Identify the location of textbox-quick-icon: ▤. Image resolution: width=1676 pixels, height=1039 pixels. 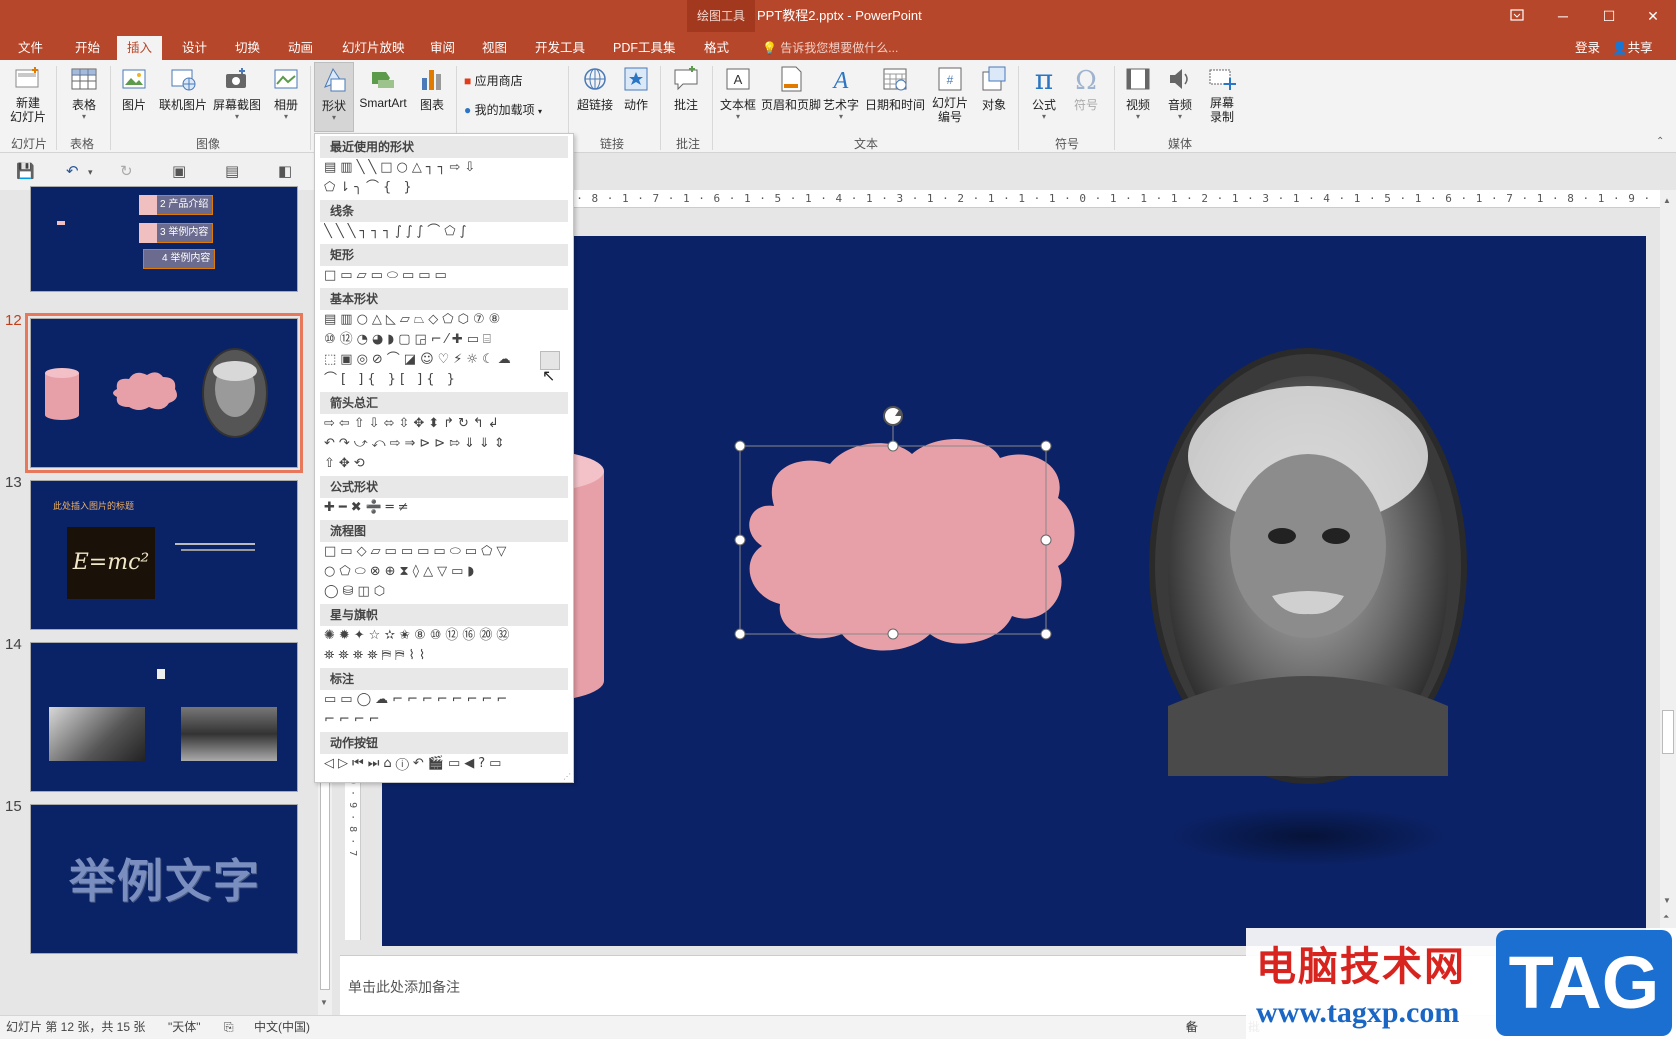
(232, 171).